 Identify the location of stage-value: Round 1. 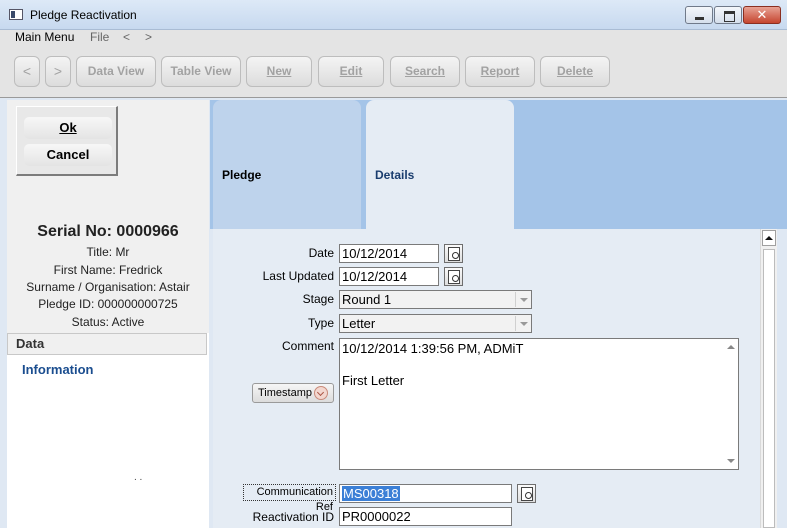
(367, 299).